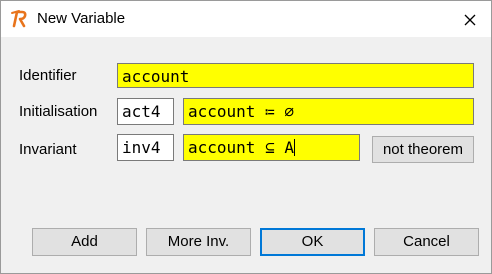  Describe the element at coordinates (19, 19) in the screenshot. I see `rodin-r-icon` at that location.